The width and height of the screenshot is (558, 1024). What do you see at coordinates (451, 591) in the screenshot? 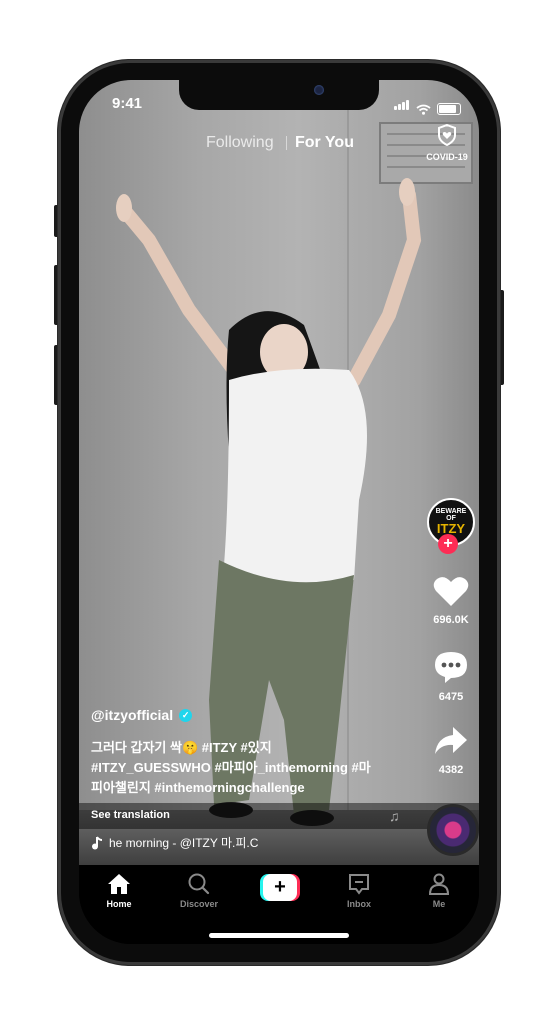
I see `heart-icon` at bounding box center [451, 591].